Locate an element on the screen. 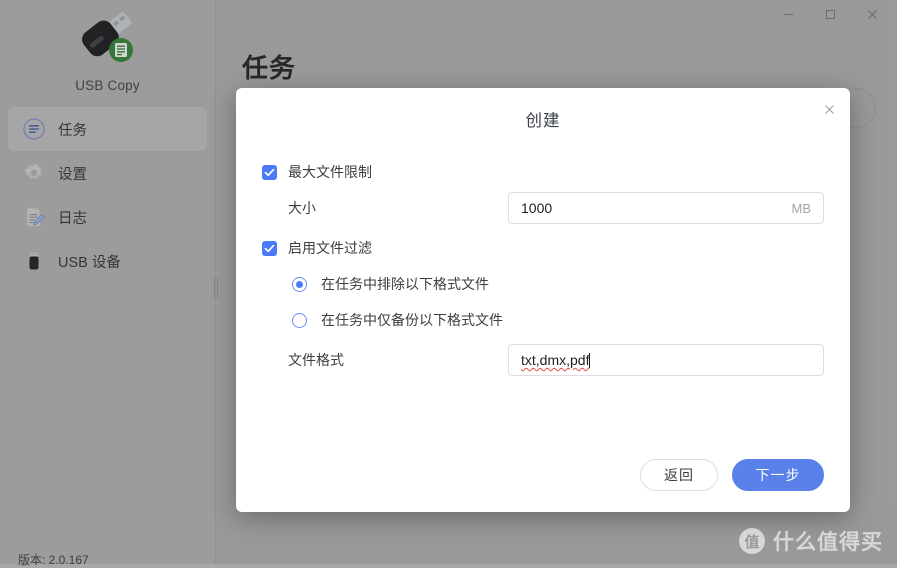 This screenshot has width=897, height=568. dialog-footer: 返回 下一步 is located at coordinates (543, 475).